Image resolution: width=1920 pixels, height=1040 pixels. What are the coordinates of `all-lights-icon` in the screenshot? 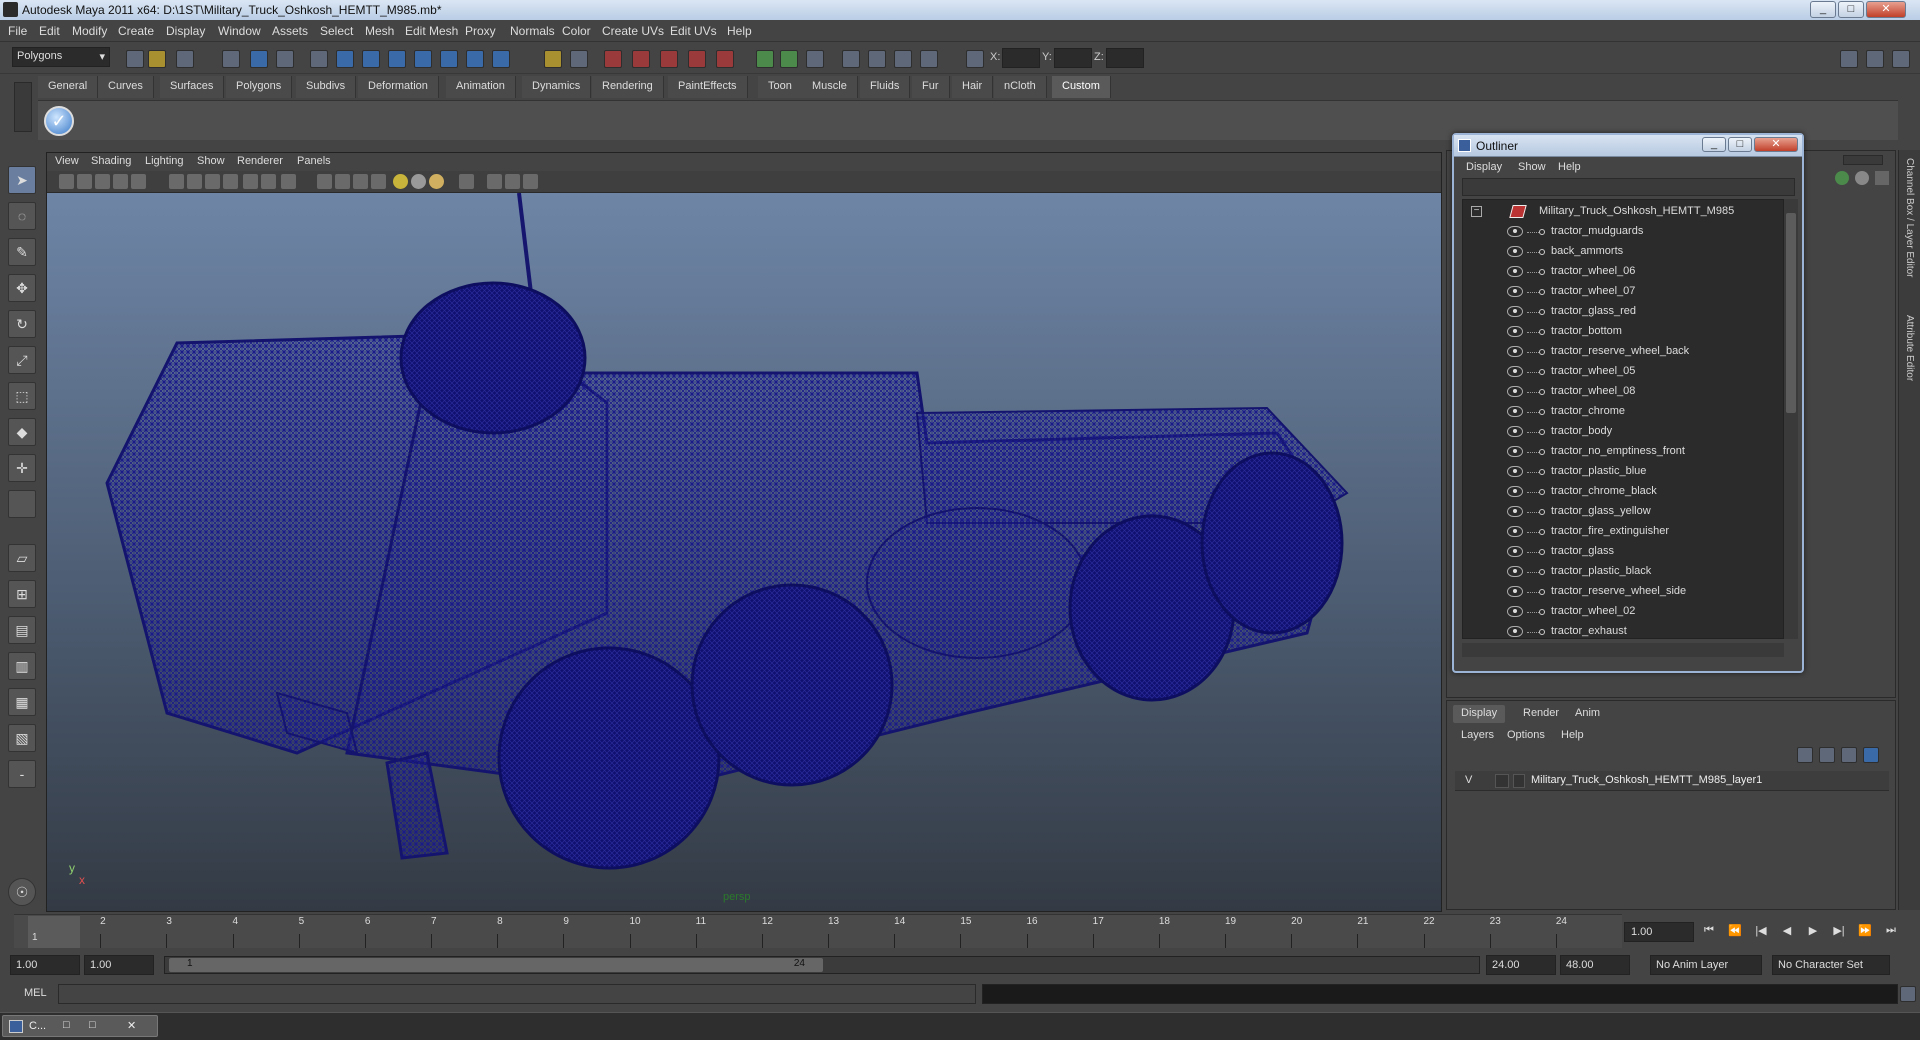 It's located at (418, 181).